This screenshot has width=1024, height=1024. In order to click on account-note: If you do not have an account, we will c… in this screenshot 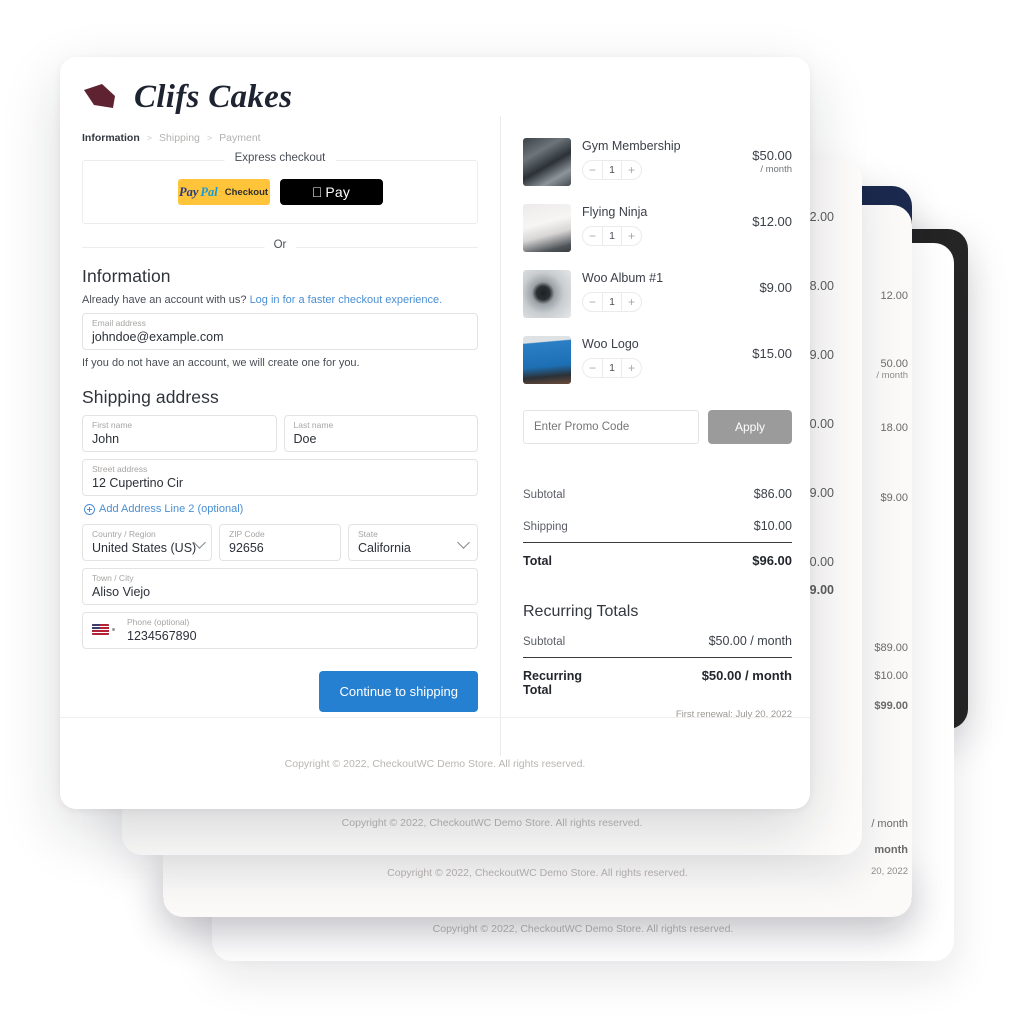, I will do `click(221, 363)`.